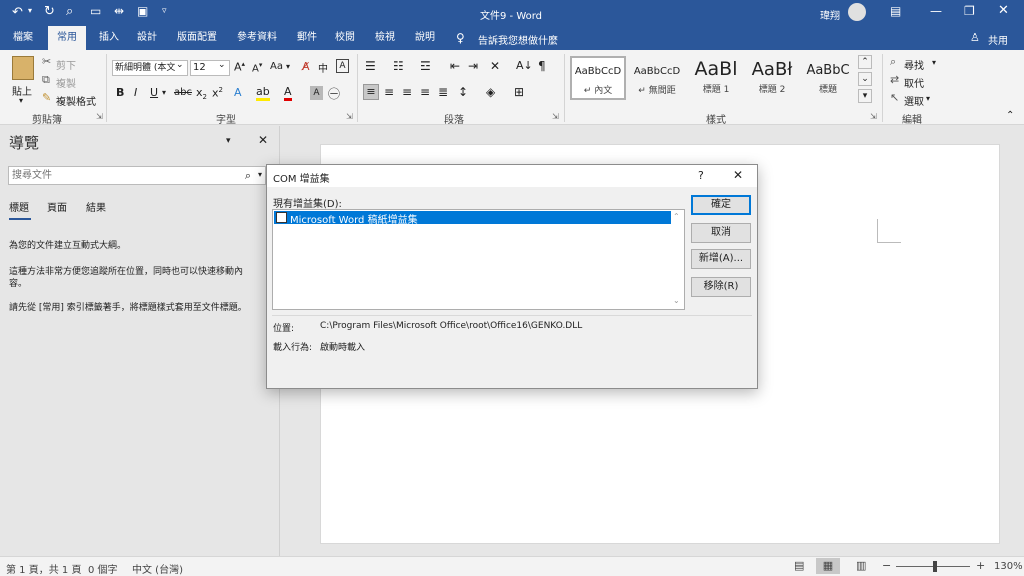  I want to click on subscript-icon: x2, so click(201, 93).